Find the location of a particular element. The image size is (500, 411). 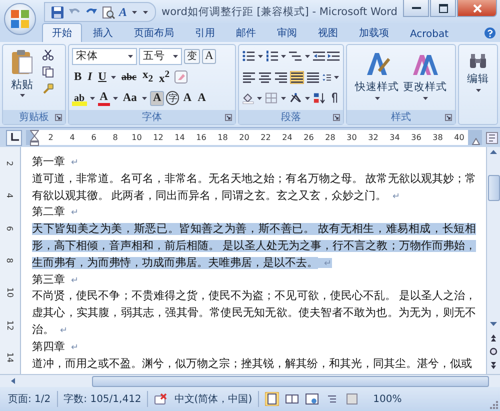

font-color-button: A is located at coordinates (104, 98).